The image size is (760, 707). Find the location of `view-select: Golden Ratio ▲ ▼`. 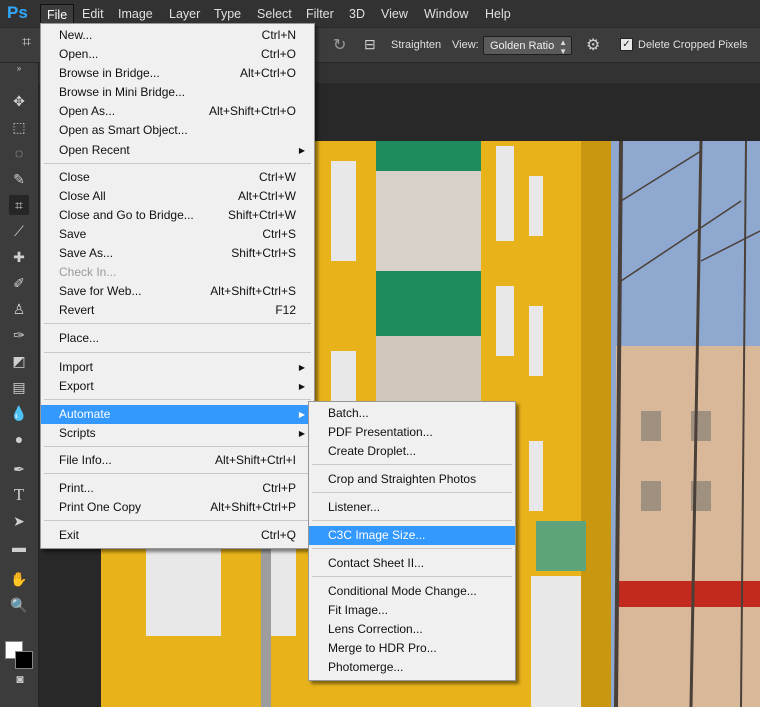

view-select: Golden Ratio ▲ ▼ is located at coordinates (527, 46).